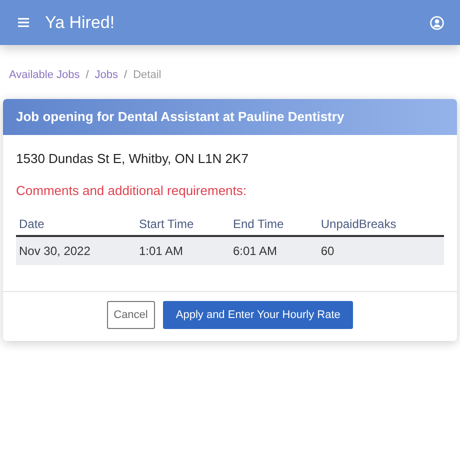 Image resolution: width=460 pixels, height=474 pixels. What do you see at coordinates (106, 75) in the screenshot?
I see `breadcrumb-link: Jobs` at bounding box center [106, 75].